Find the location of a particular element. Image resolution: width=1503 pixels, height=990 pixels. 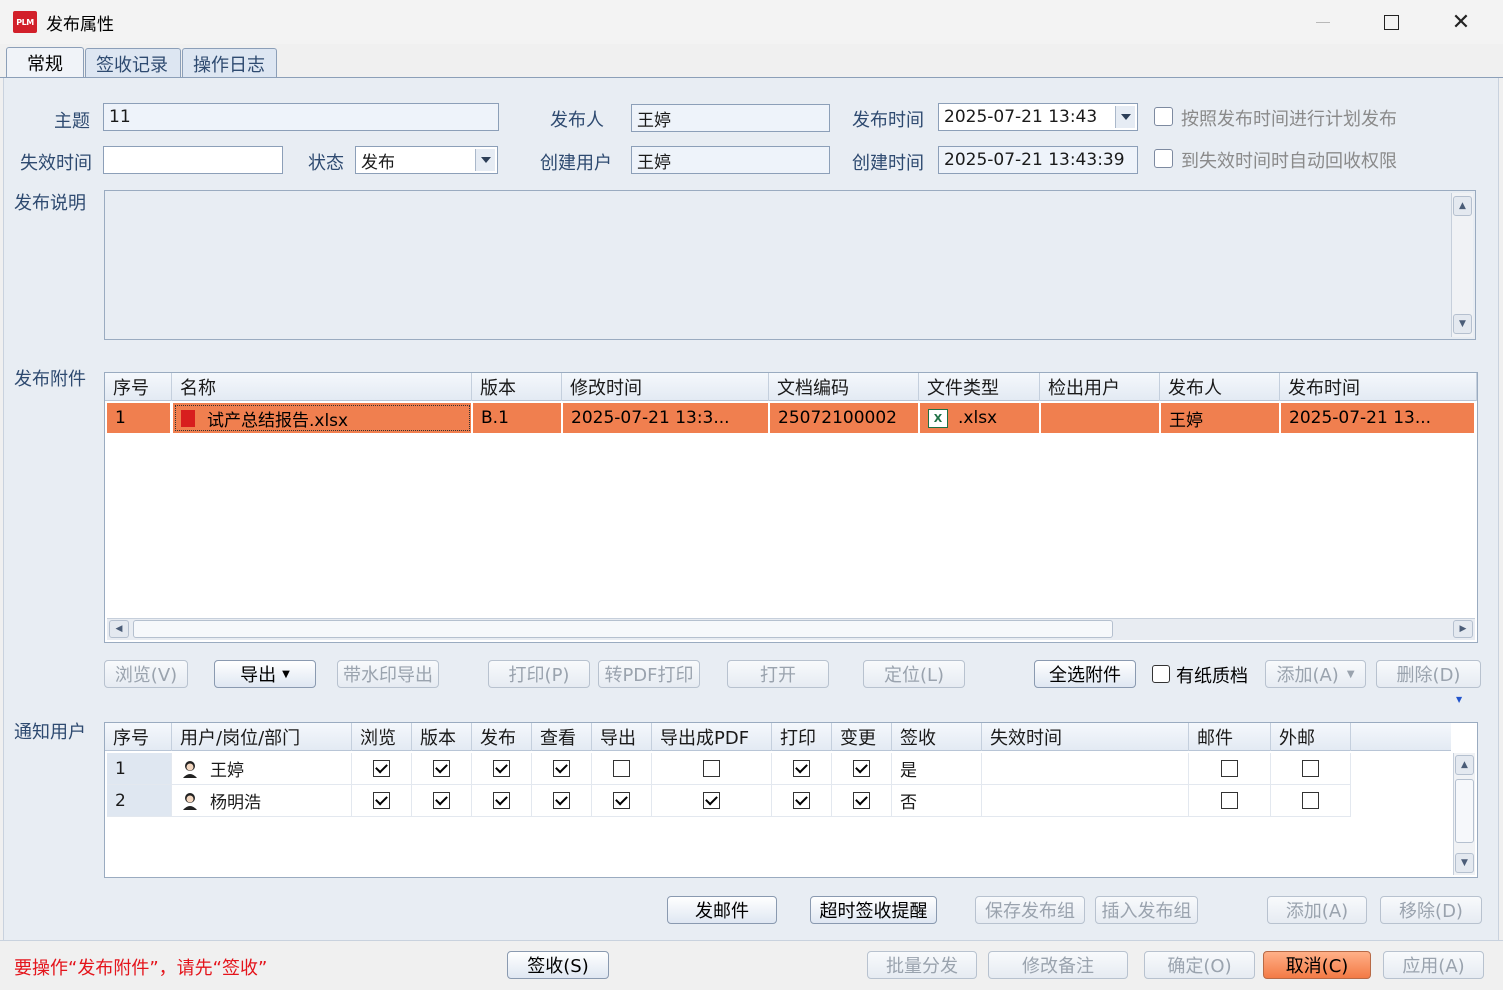

send-mail-button: 发邮件 is located at coordinates (722, 910).